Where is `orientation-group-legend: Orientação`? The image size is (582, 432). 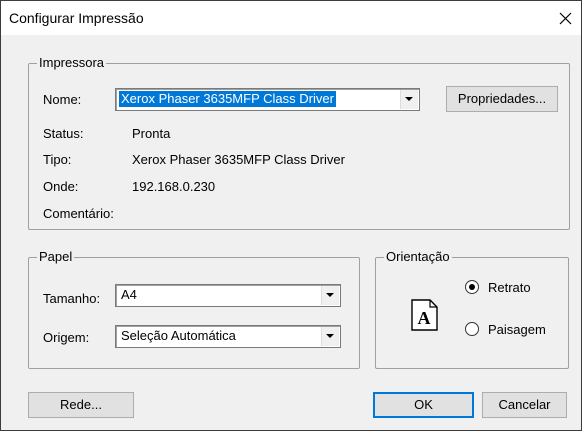
orientation-group-legend: Orientação is located at coordinates (418, 256).